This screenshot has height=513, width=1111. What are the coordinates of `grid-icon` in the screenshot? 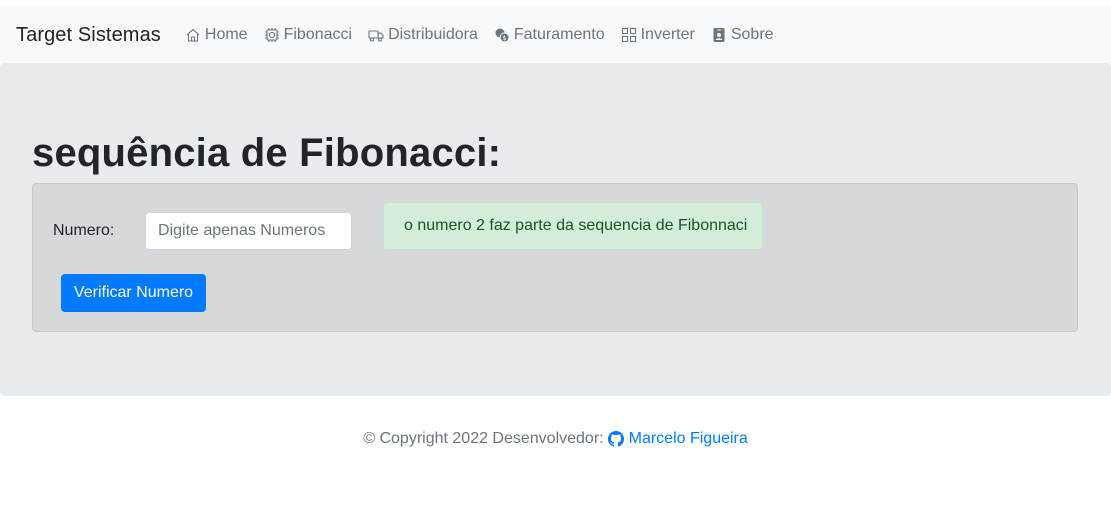 It's located at (628, 35).